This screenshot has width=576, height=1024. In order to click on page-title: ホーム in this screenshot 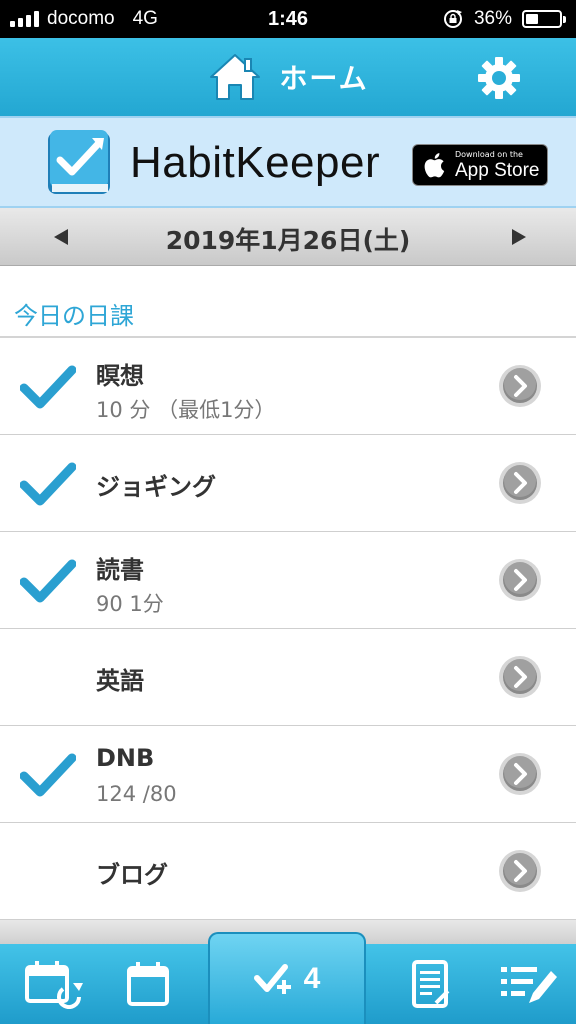, I will do `click(324, 78)`.